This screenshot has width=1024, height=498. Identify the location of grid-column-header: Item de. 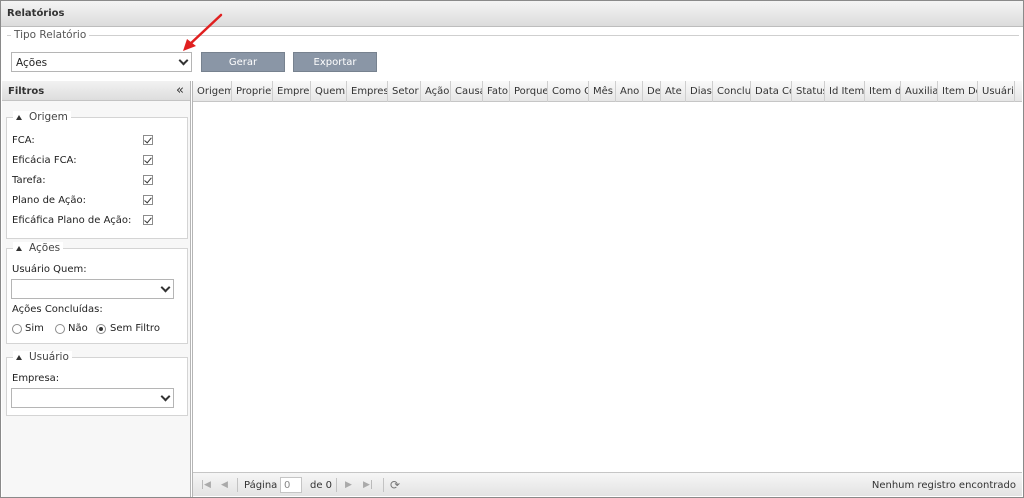
(883, 91).